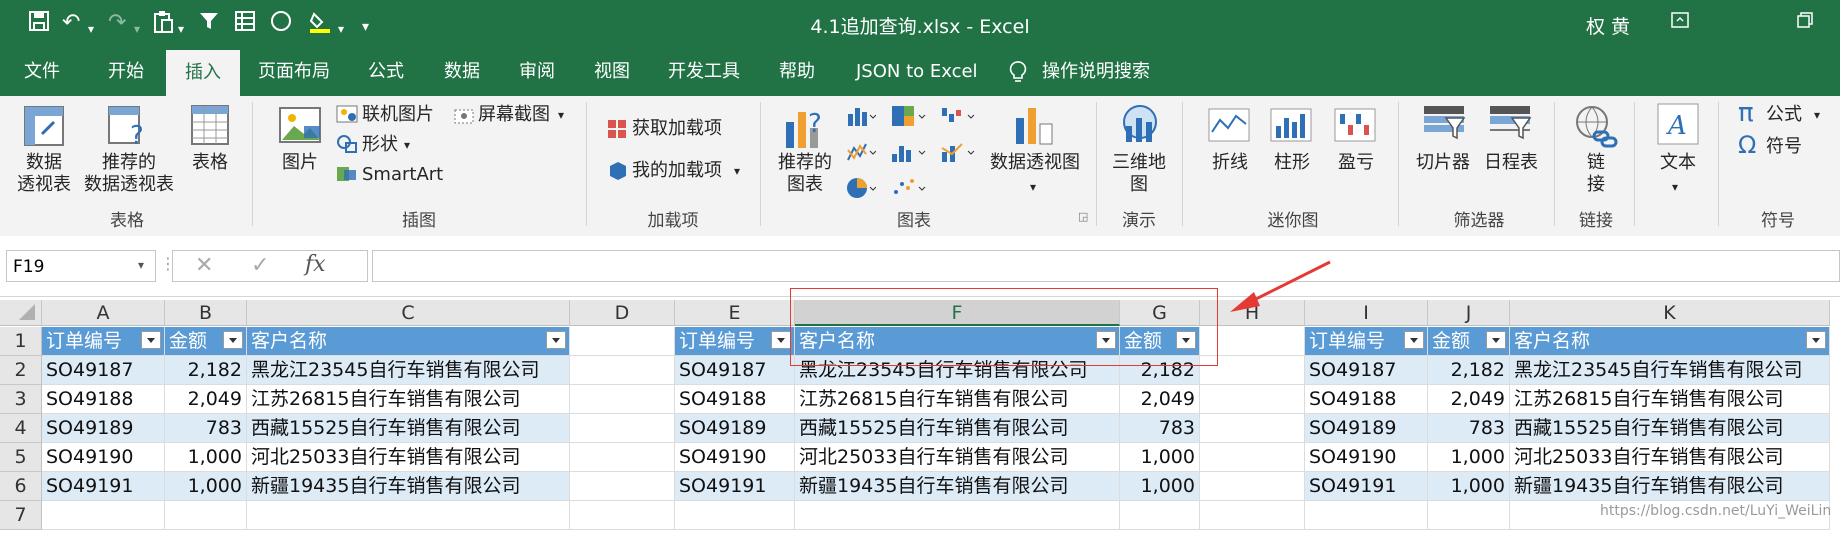  Describe the element at coordinates (1784, 147) in the screenshot. I see `symbol-button: 符号` at that location.